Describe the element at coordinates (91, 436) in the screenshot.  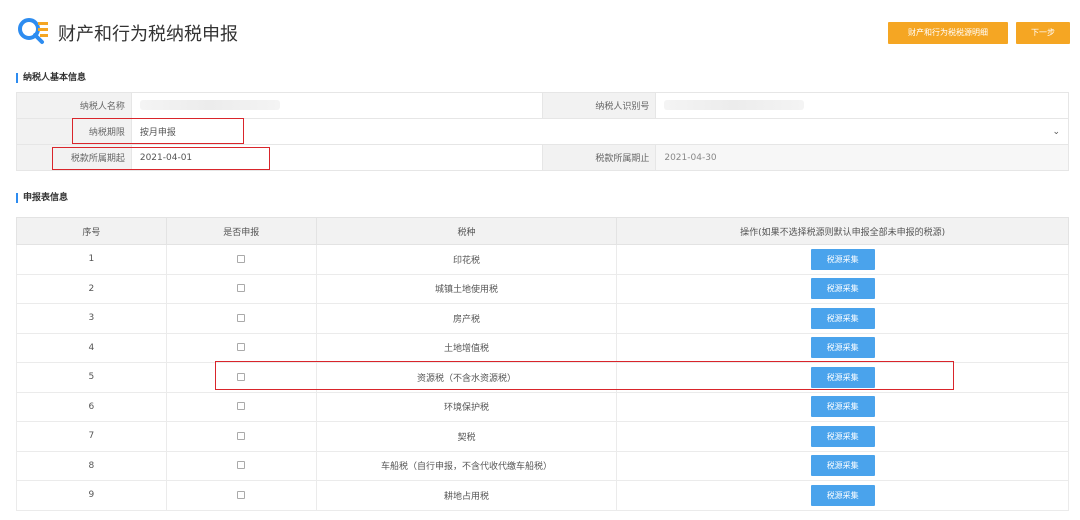
I see `row-number: 7` at that location.